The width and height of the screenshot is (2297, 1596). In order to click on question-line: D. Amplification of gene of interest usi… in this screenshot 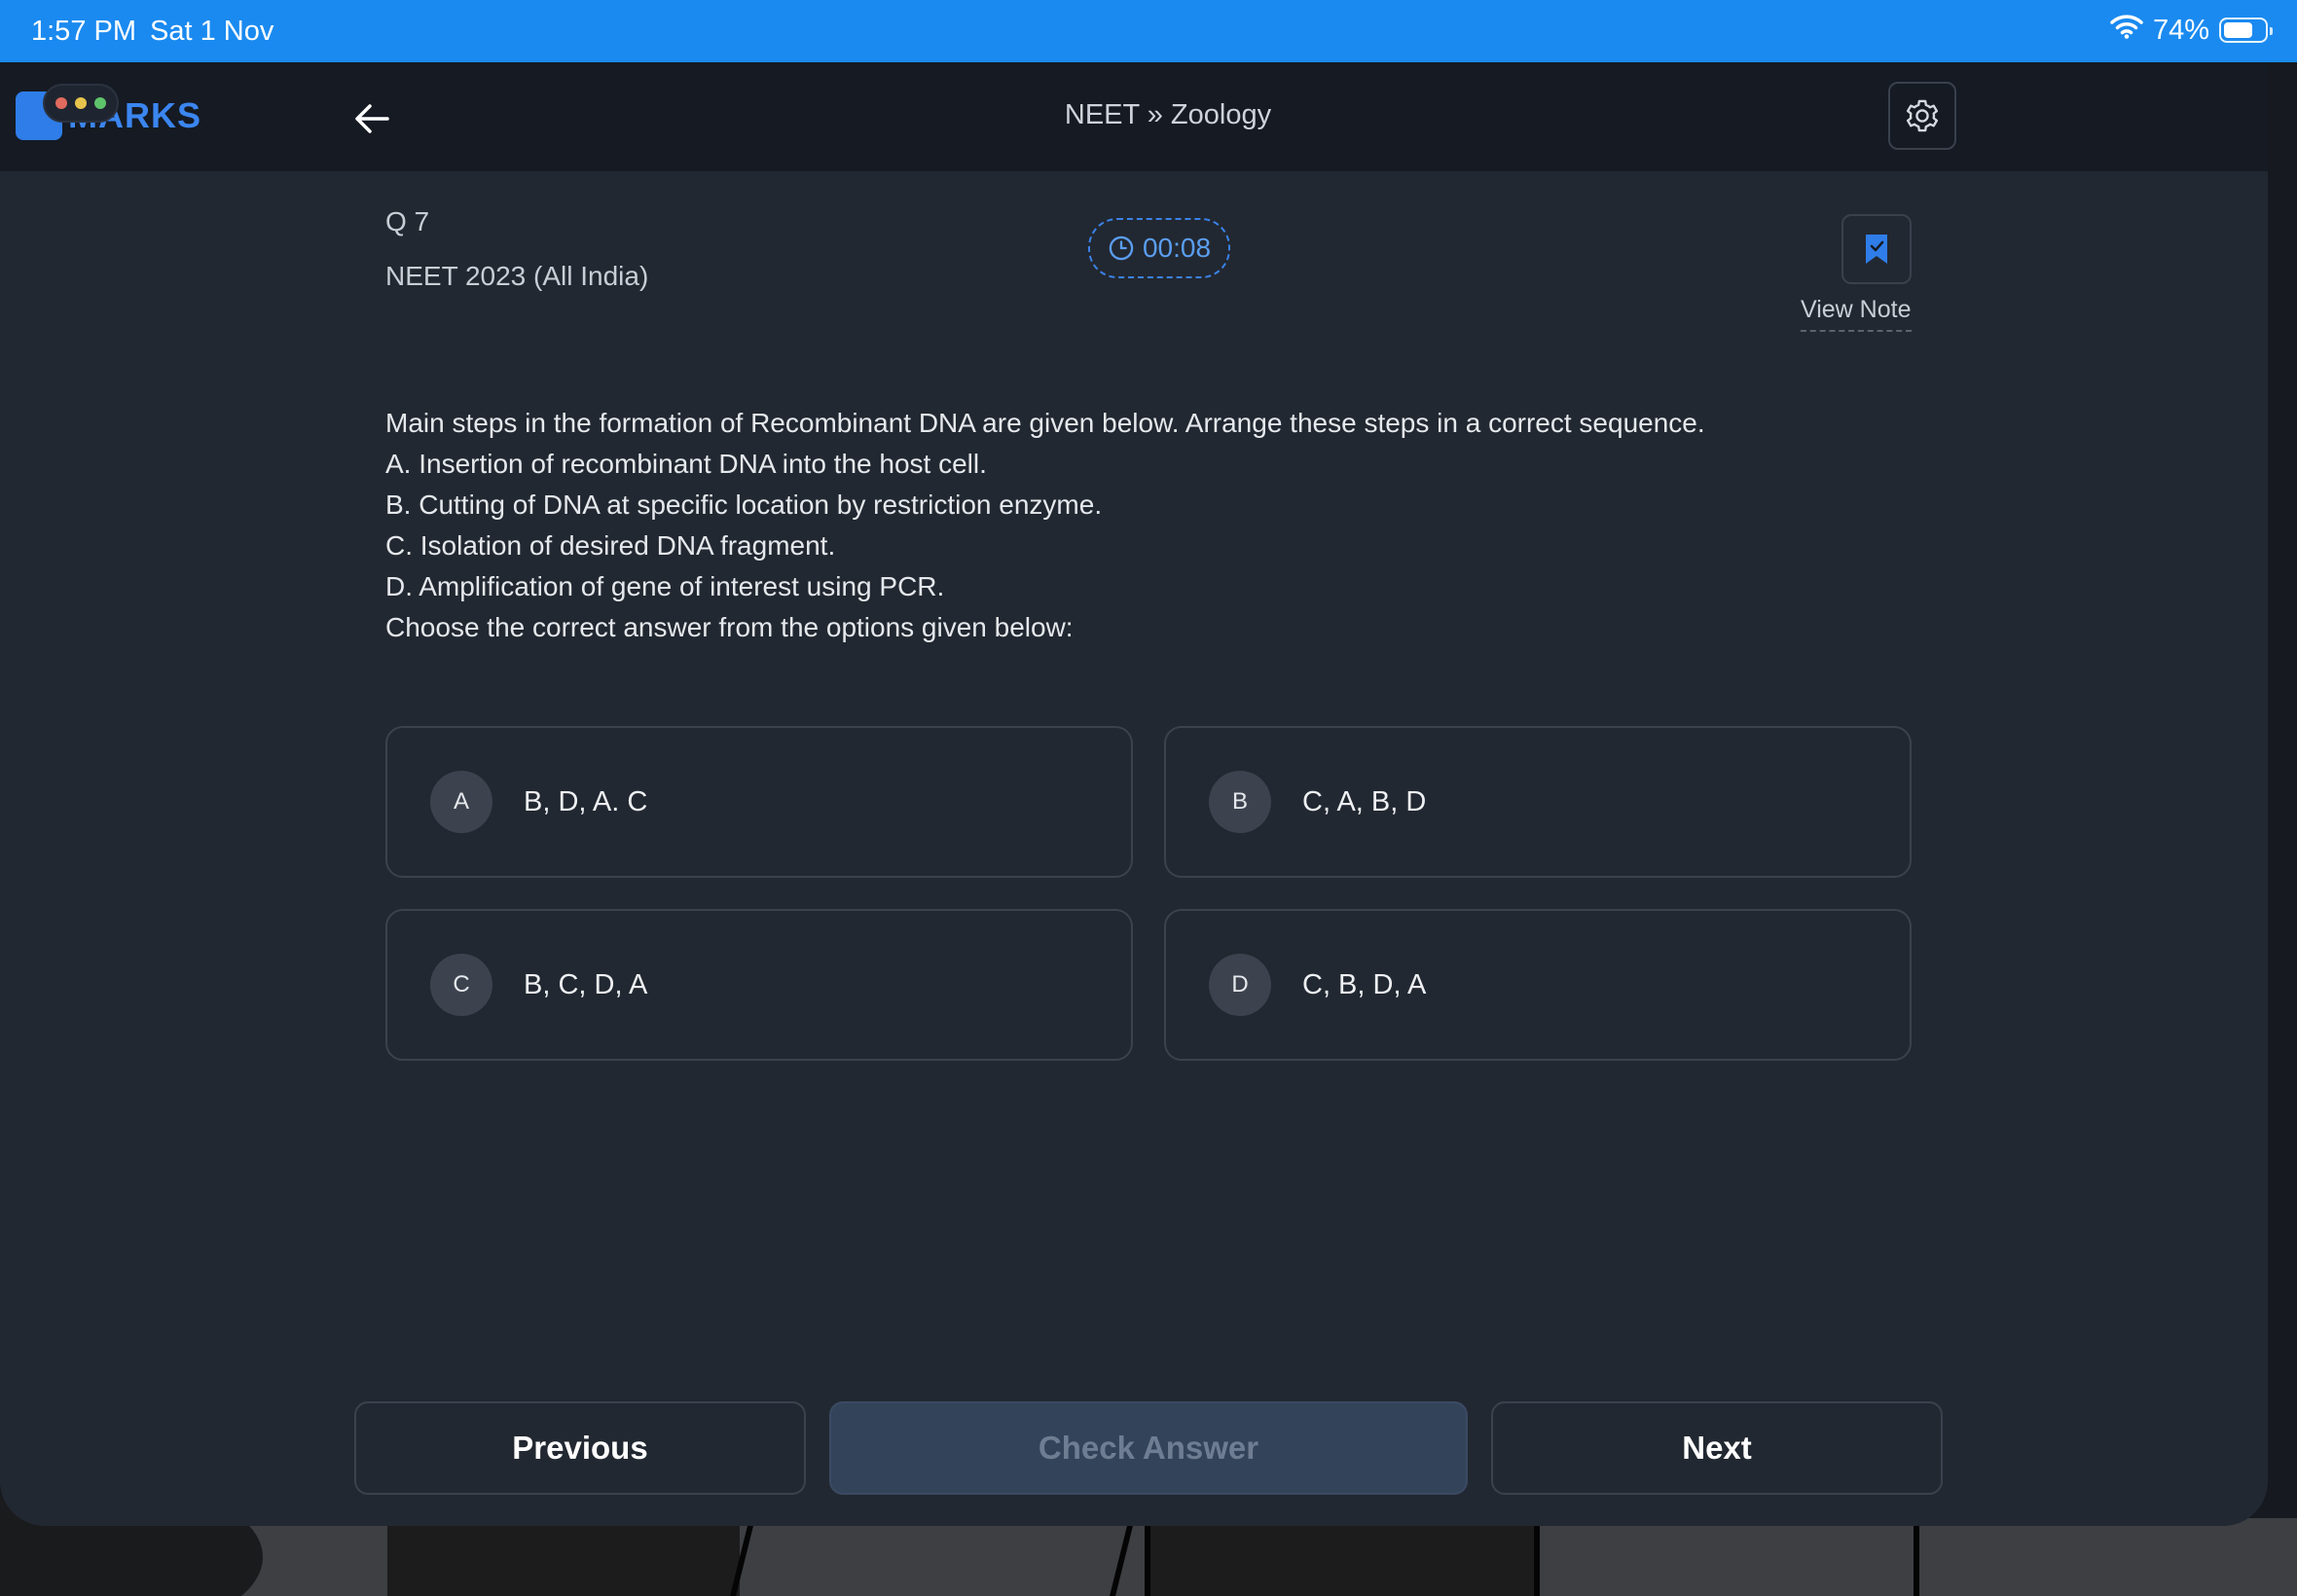, I will do `click(665, 586)`.